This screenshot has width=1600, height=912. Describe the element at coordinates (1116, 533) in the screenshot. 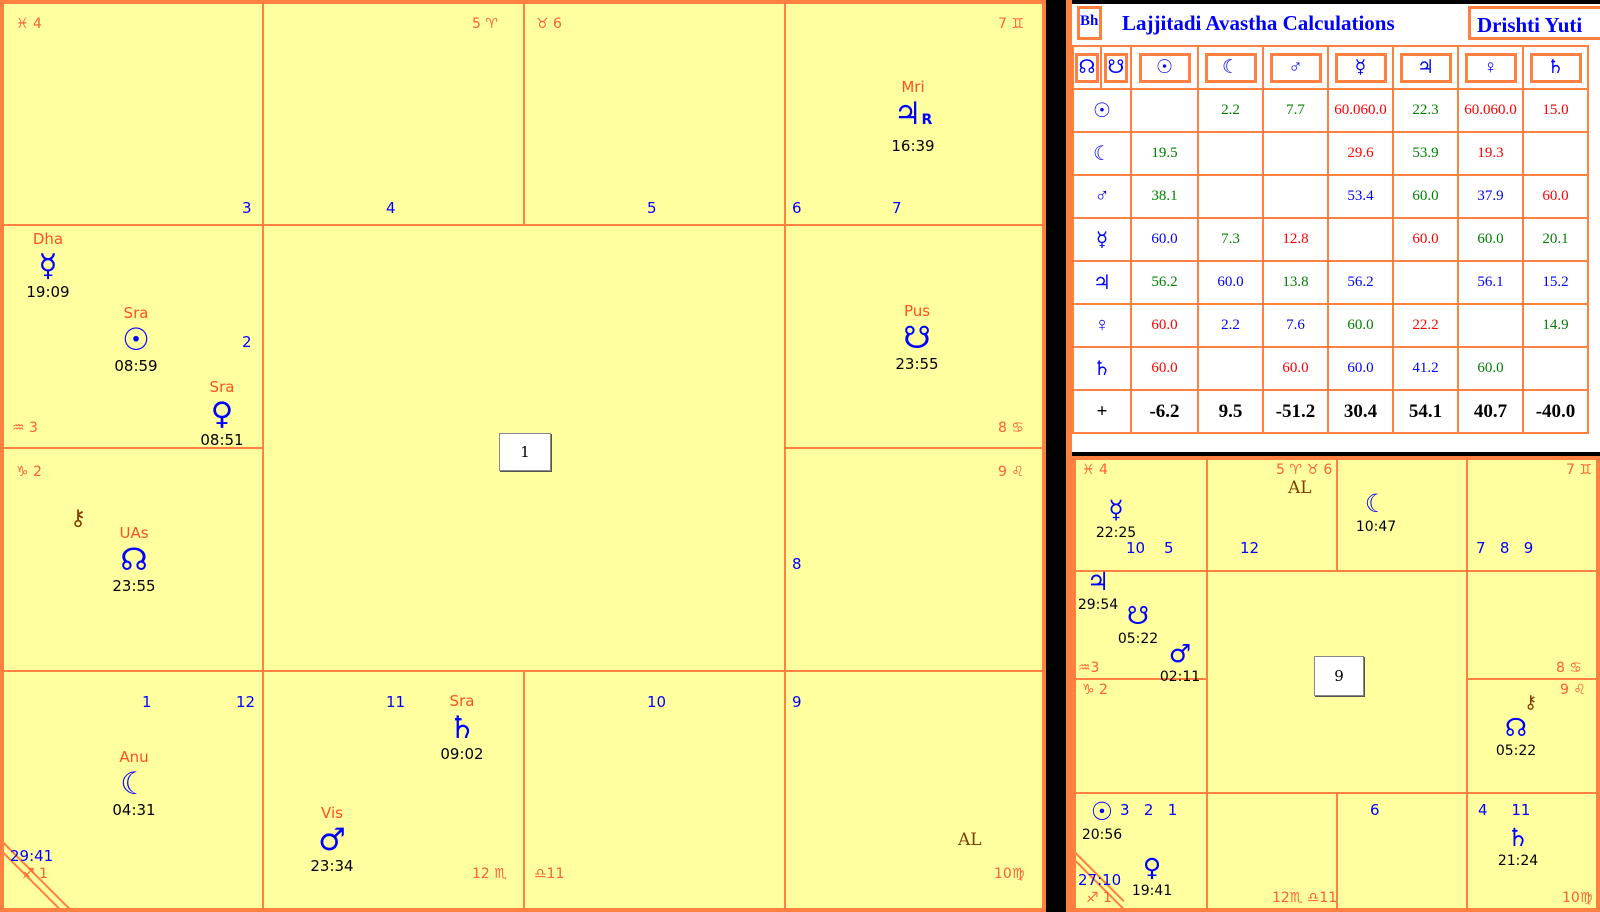

I see `degree-label: 22:25` at that location.